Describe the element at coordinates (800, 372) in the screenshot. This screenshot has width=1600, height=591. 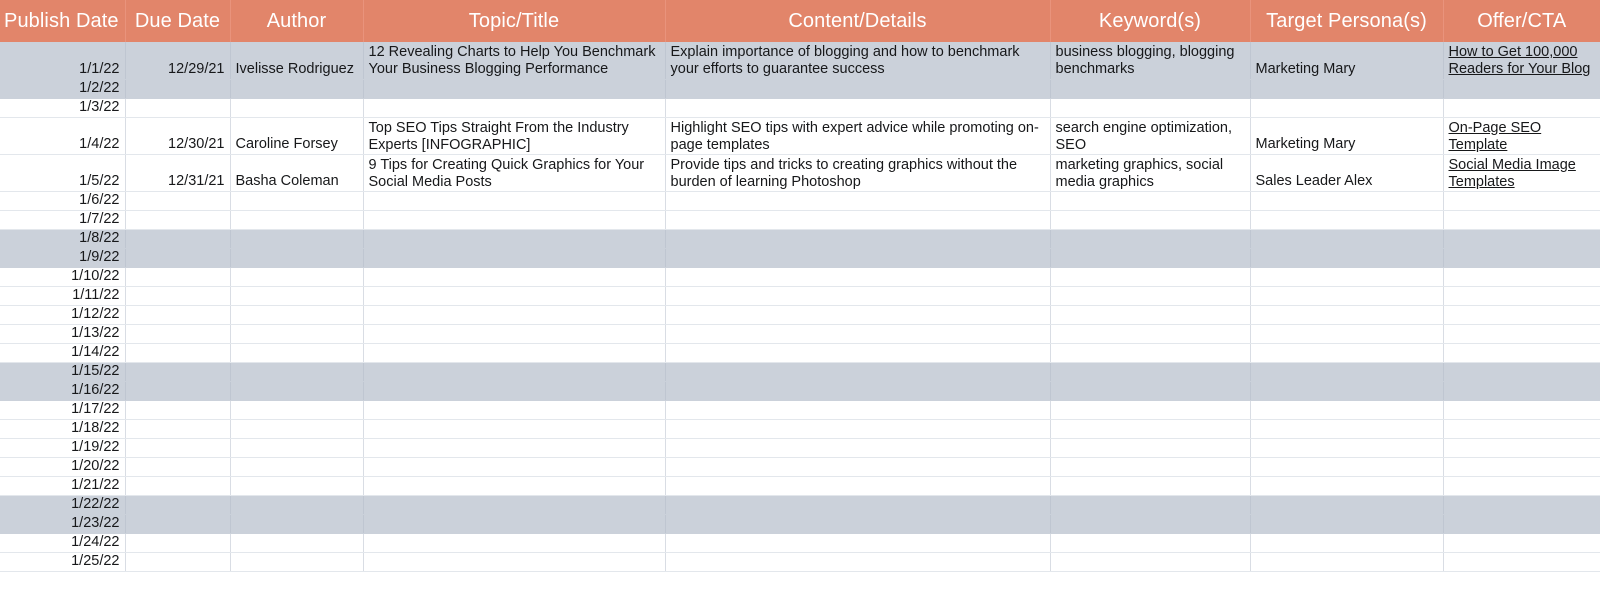
I see `table-row: 1/15/22` at that location.